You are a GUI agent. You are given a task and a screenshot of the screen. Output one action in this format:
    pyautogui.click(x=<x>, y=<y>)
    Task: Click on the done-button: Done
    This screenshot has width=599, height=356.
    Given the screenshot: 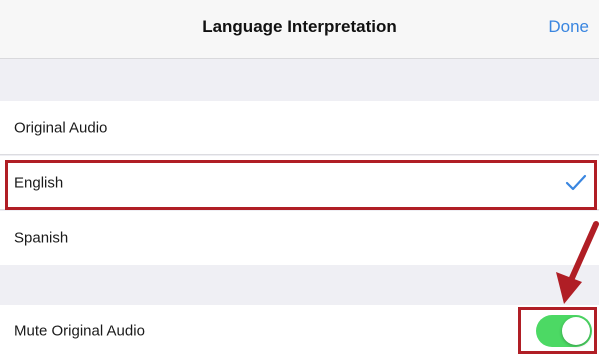 What is the action you would take?
    pyautogui.click(x=568, y=27)
    